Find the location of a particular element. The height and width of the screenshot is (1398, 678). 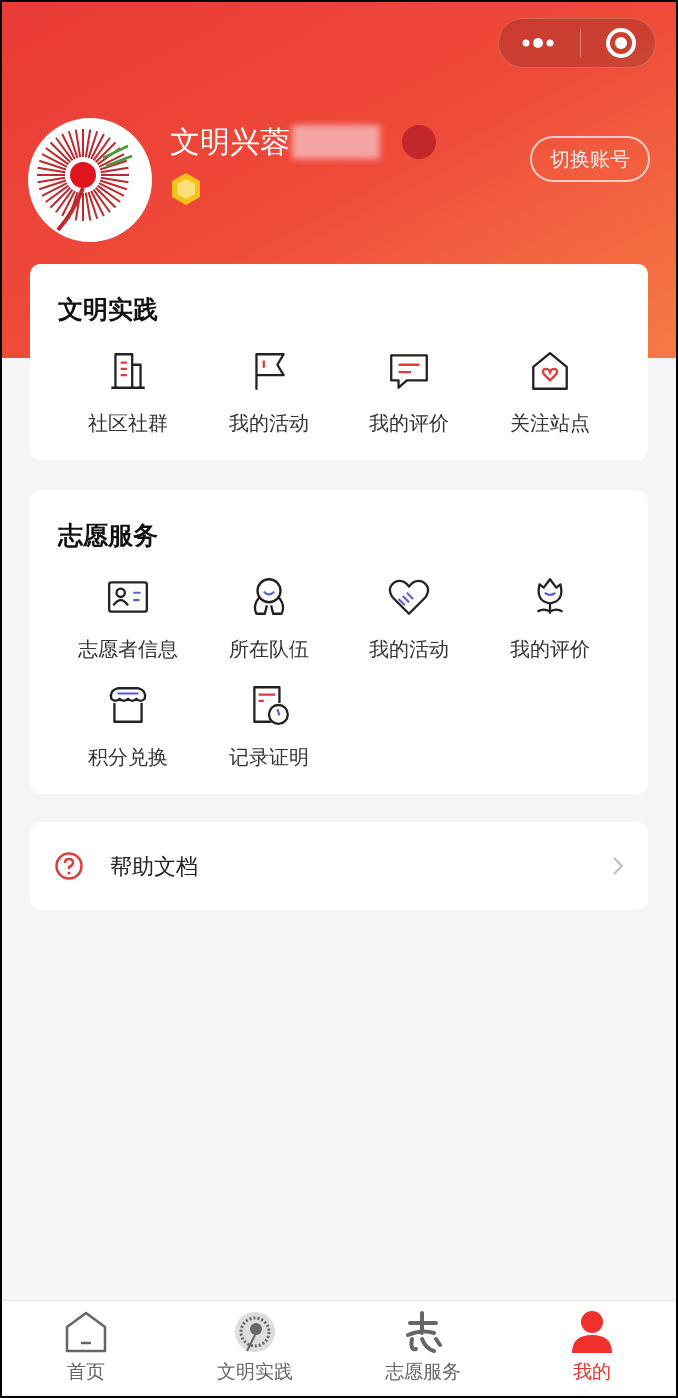

capsule-menu is located at coordinates (577, 43).